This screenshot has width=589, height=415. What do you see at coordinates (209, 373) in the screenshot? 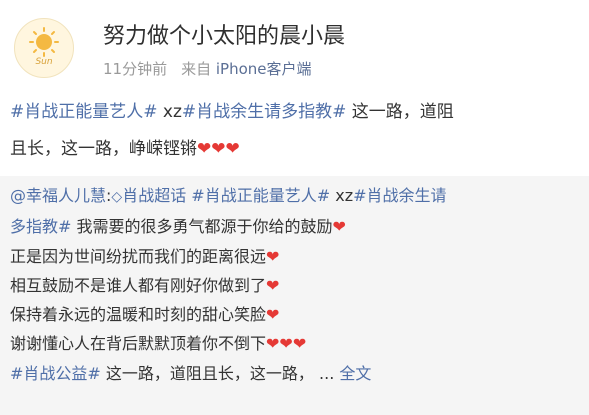
I see `repost-text: 这一路，道阻且长，这一路，` at bounding box center [209, 373].